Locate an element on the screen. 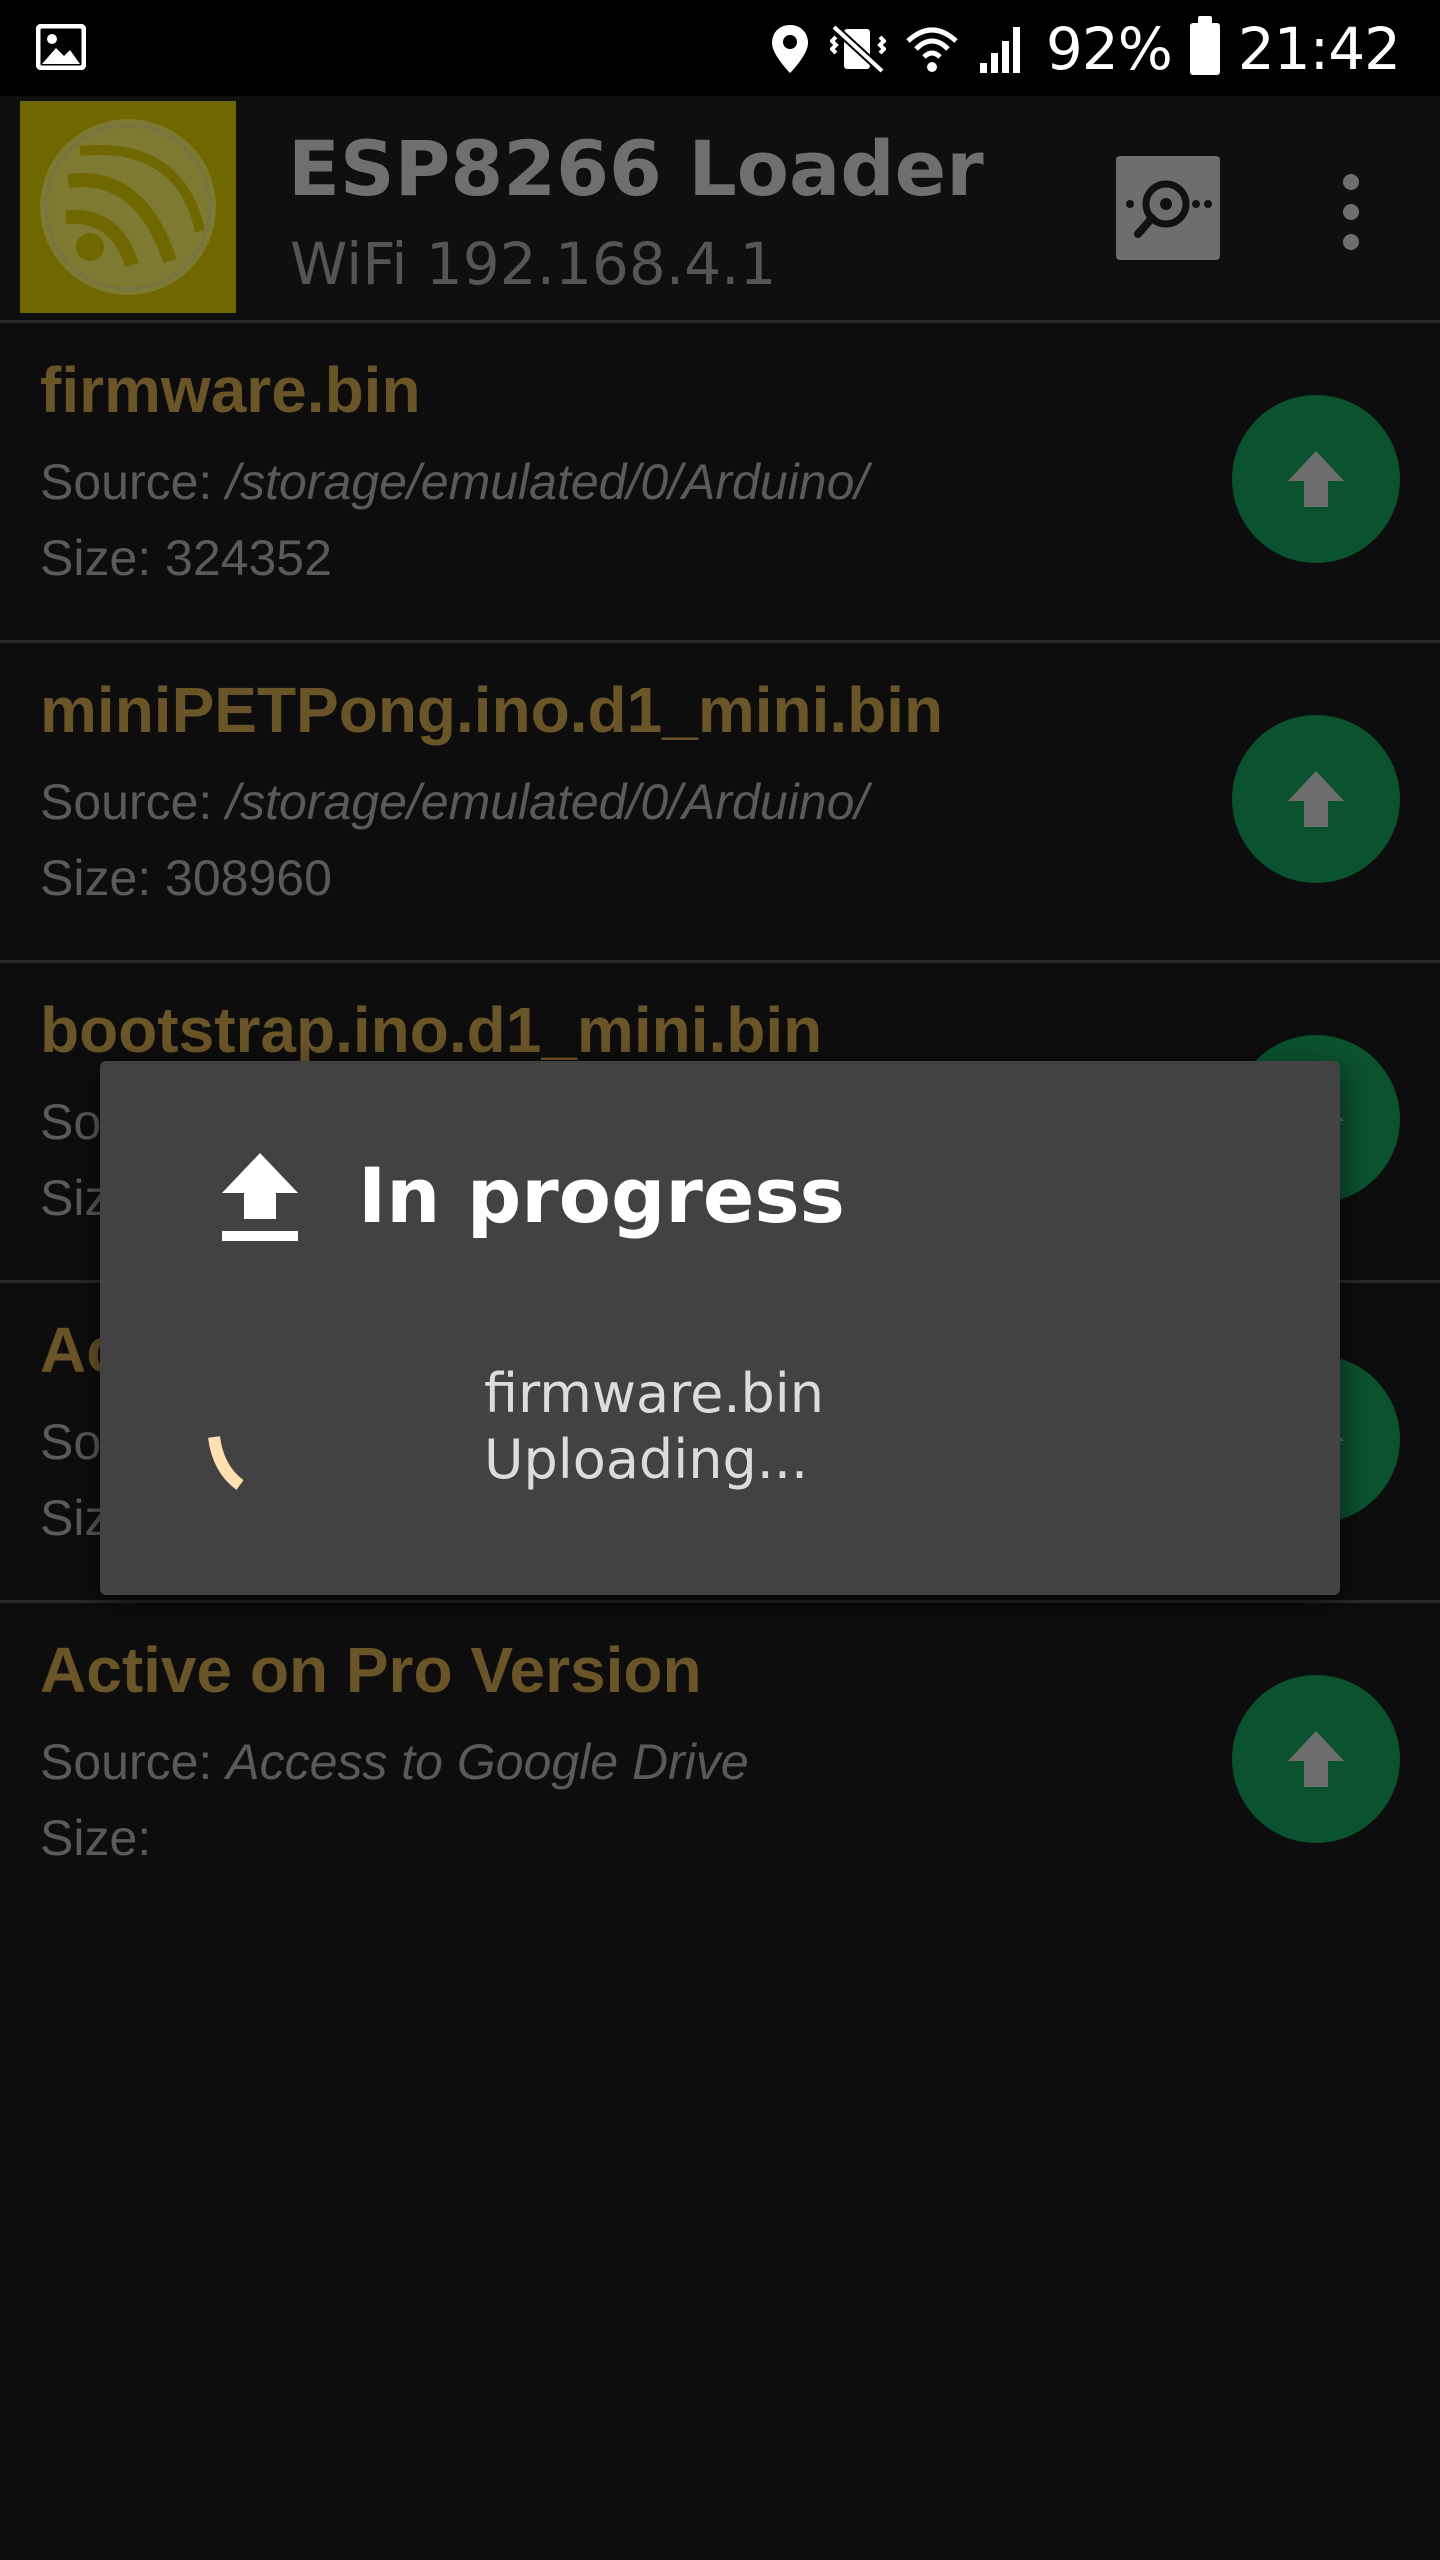 This screenshot has width=1440, height=2560. dialog-file-name: firmware.bin is located at coordinates (654, 1393).